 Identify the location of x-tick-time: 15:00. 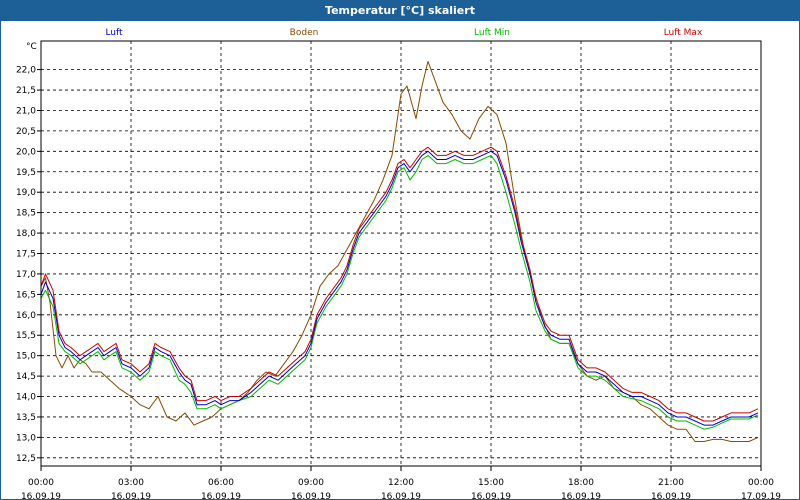
(491, 483).